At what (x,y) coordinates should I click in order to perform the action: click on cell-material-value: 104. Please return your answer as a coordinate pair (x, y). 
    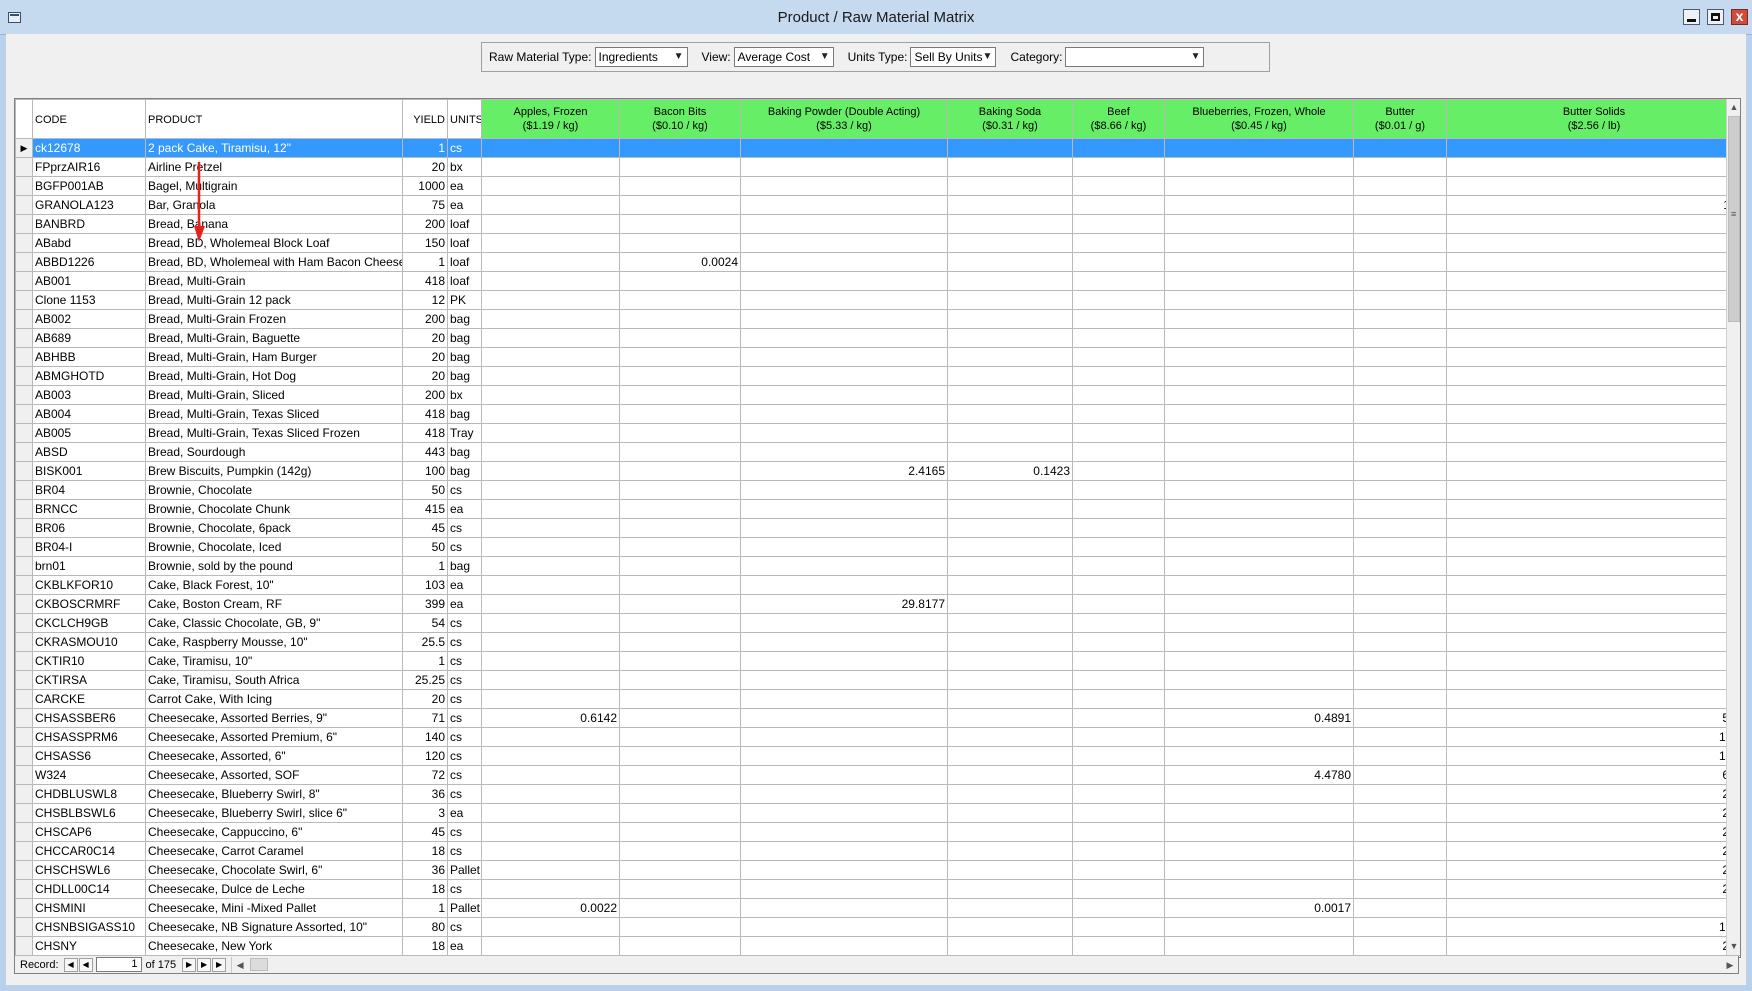
    Looking at the image, I should click on (1593, 737).